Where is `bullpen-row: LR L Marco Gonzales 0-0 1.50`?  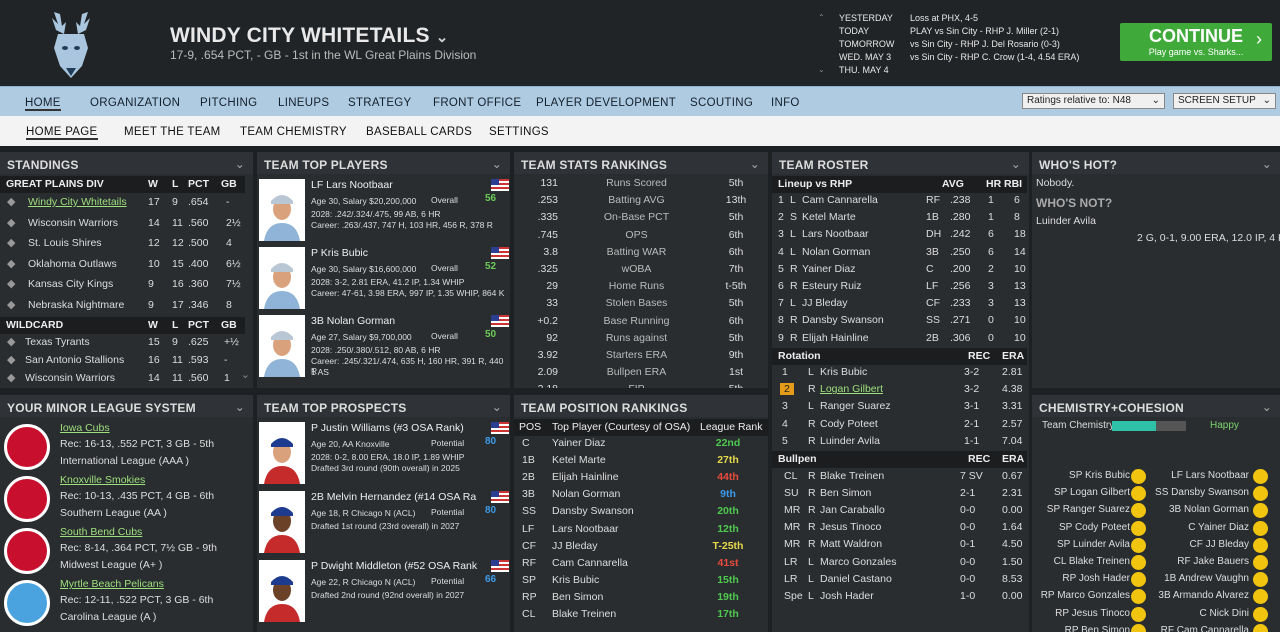
bullpen-row: LR L Marco Gonzales 0-0 1.50 is located at coordinates (899, 563).